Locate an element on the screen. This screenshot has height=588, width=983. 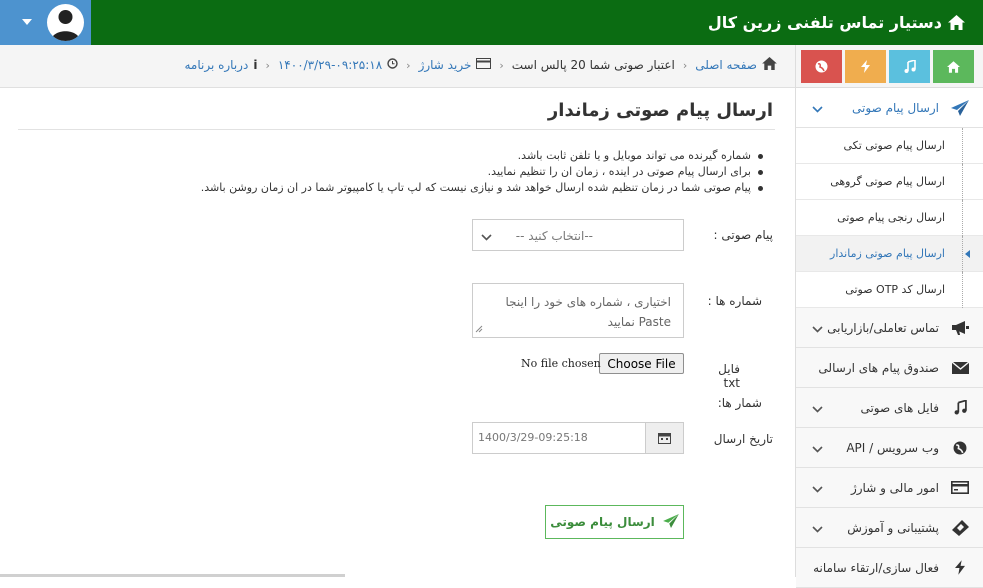
sidebar-item-send-voice: ارسال پیام صوتی is located at coordinates (889, 108).